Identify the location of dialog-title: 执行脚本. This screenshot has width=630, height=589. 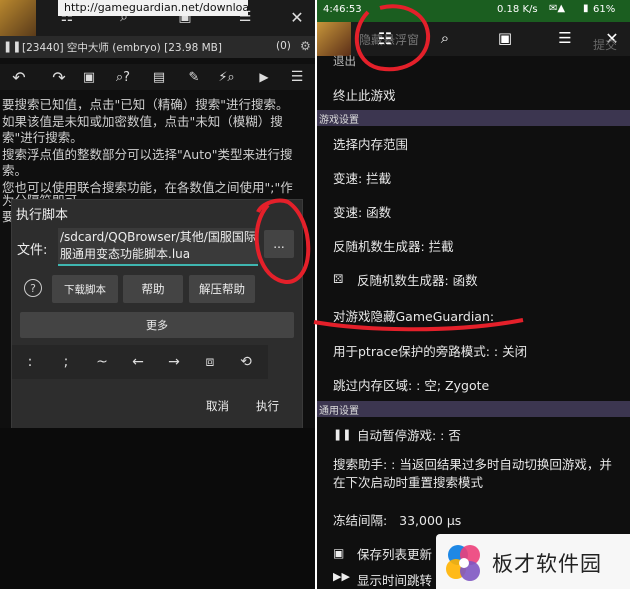
(42, 215).